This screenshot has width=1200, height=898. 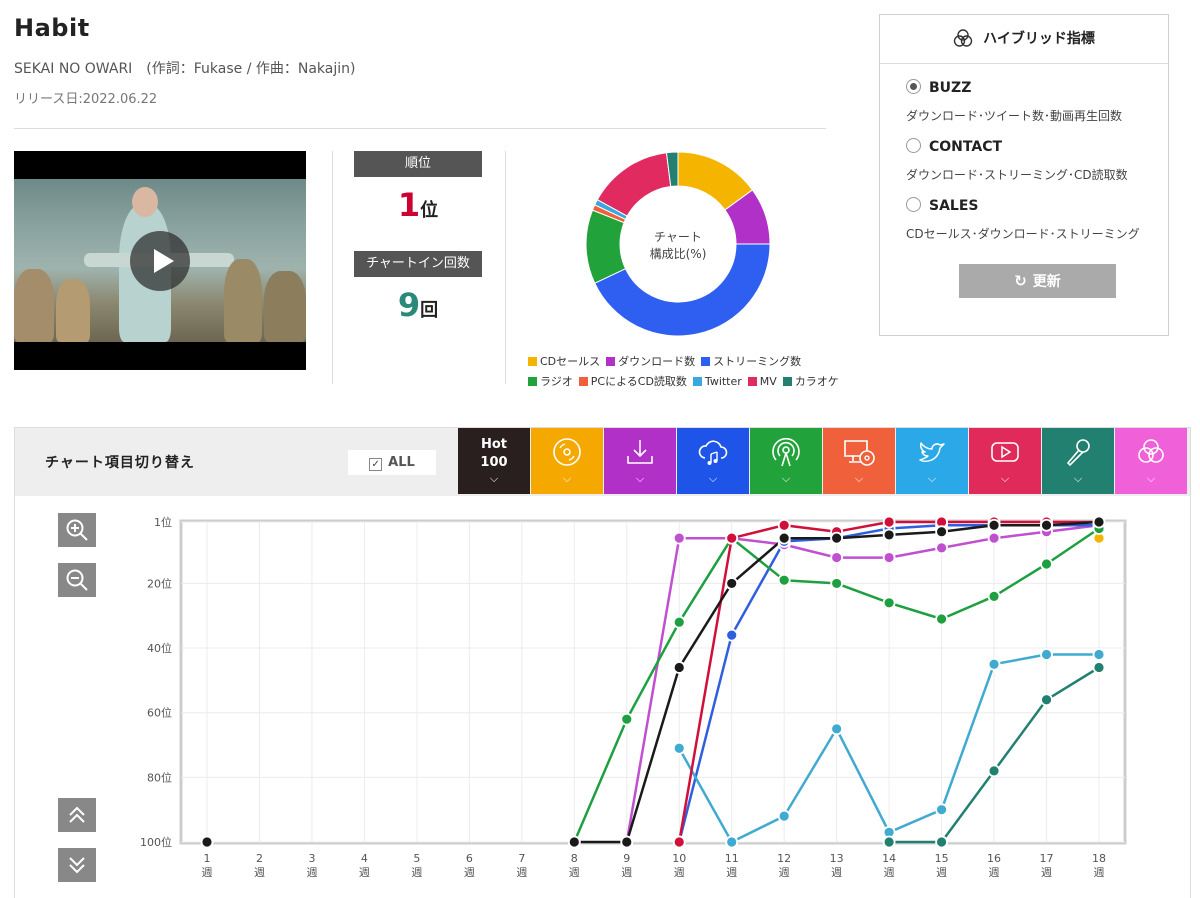 What do you see at coordinates (784, 858) in the screenshot?
I see `x-tick-label: 12` at bounding box center [784, 858].